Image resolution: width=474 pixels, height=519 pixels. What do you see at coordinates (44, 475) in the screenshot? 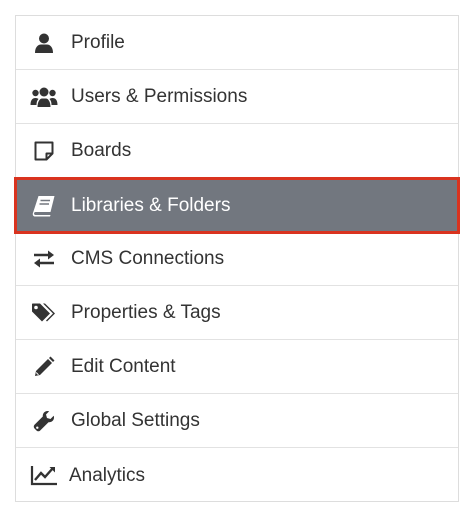
I see `line-chart-icon` at bounding box center [44, 475].